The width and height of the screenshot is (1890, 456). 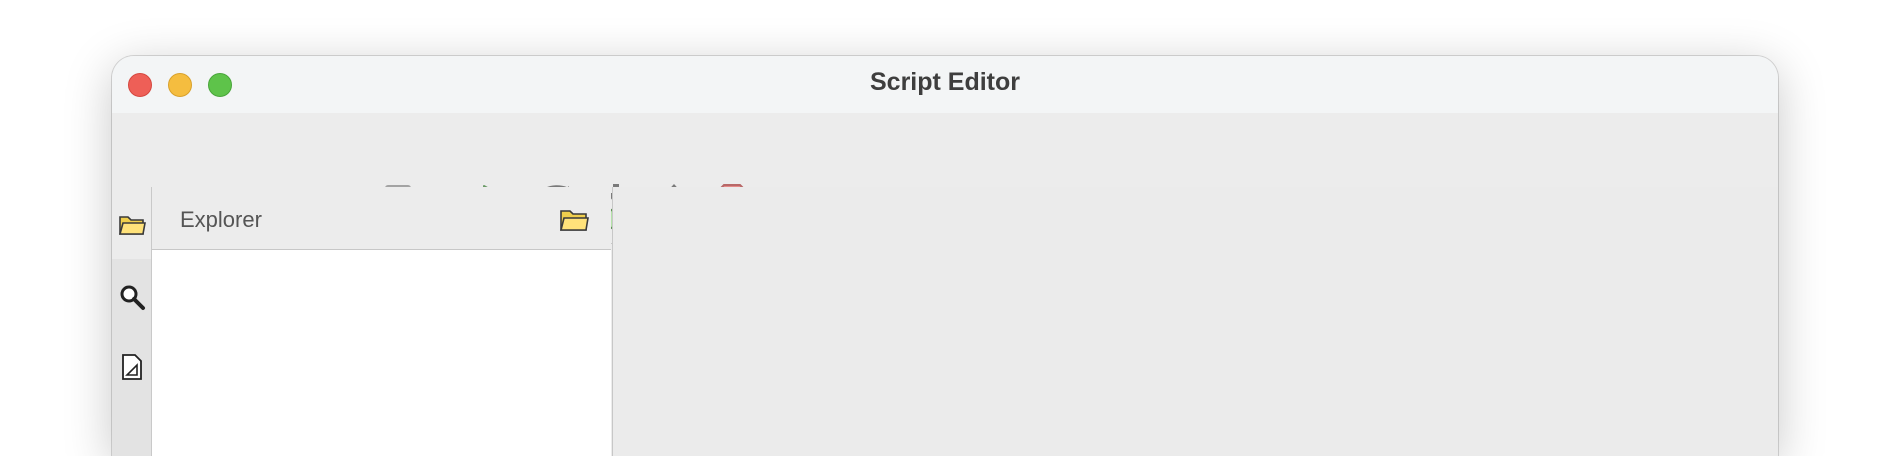 I want to click on window-title: Script Editor, so click(x=944, y=82).